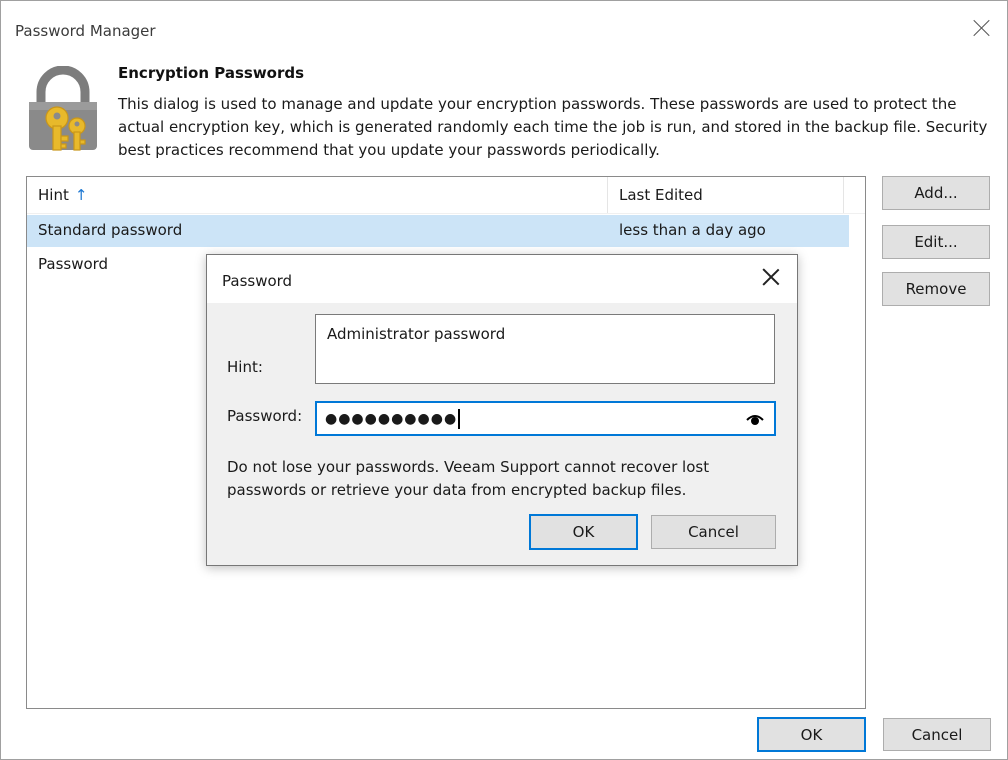 The width and height of the screenshot is (1008, 760). Describe the element at coordinates (937, 734) in the screenshot. I see `cancel-button: Cancel` at that location.